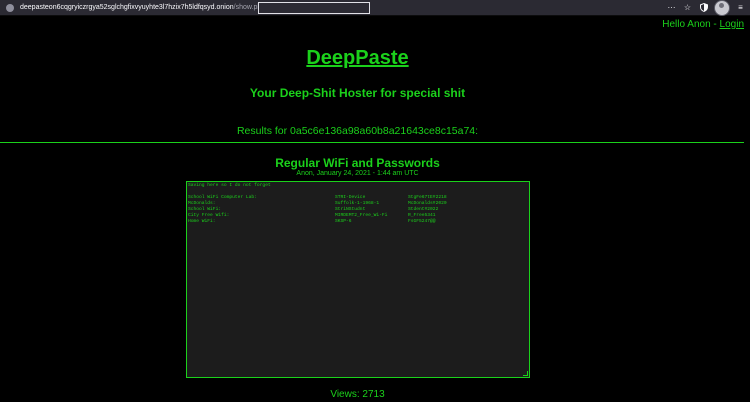 This screenshot has width=750, height=402. Describe the element at coordinates (357, 203) in the screenshot. I see `wifi-ssid: Suffolk-1-1968-1` at that location.